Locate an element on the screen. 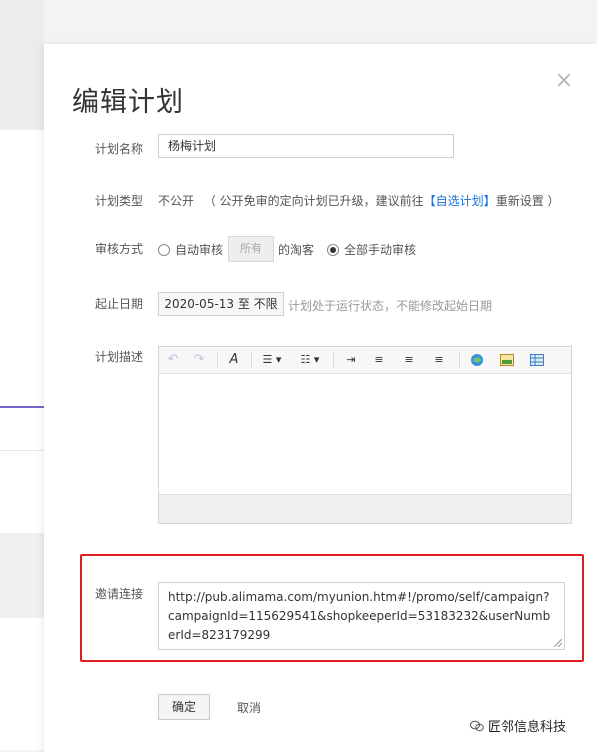  align-center-icon: ≡ is located at coordinates (409, 360).